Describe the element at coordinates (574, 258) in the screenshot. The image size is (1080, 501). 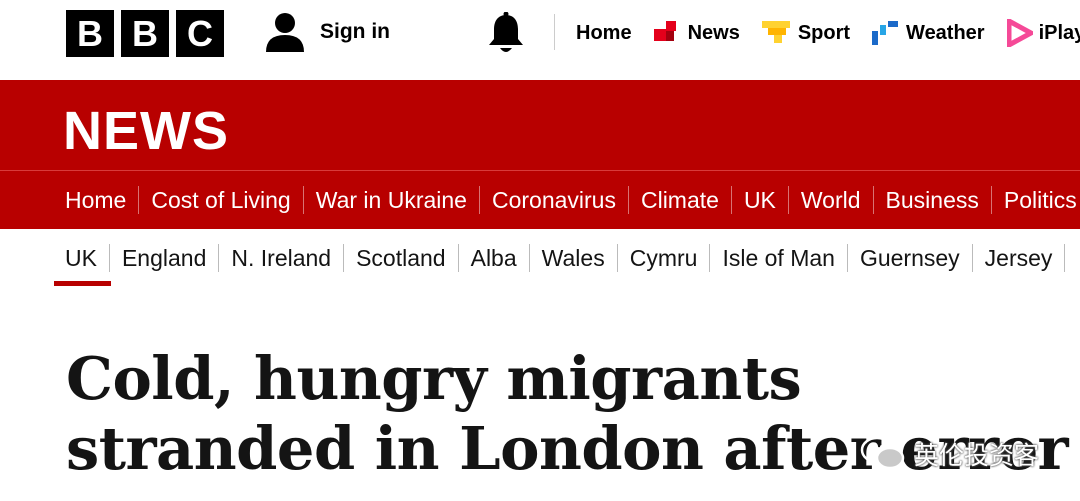
I see `secondary-nav-item: Wales` at that location.